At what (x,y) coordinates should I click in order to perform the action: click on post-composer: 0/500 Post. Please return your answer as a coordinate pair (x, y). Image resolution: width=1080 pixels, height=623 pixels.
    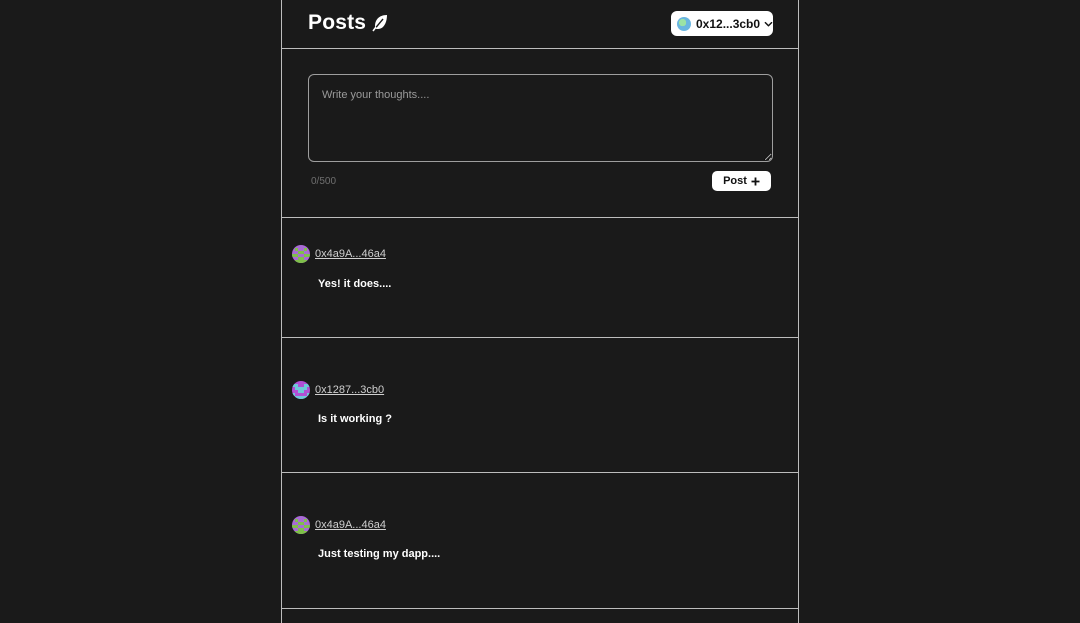
    Looking at the image, I should click on (540, 133).